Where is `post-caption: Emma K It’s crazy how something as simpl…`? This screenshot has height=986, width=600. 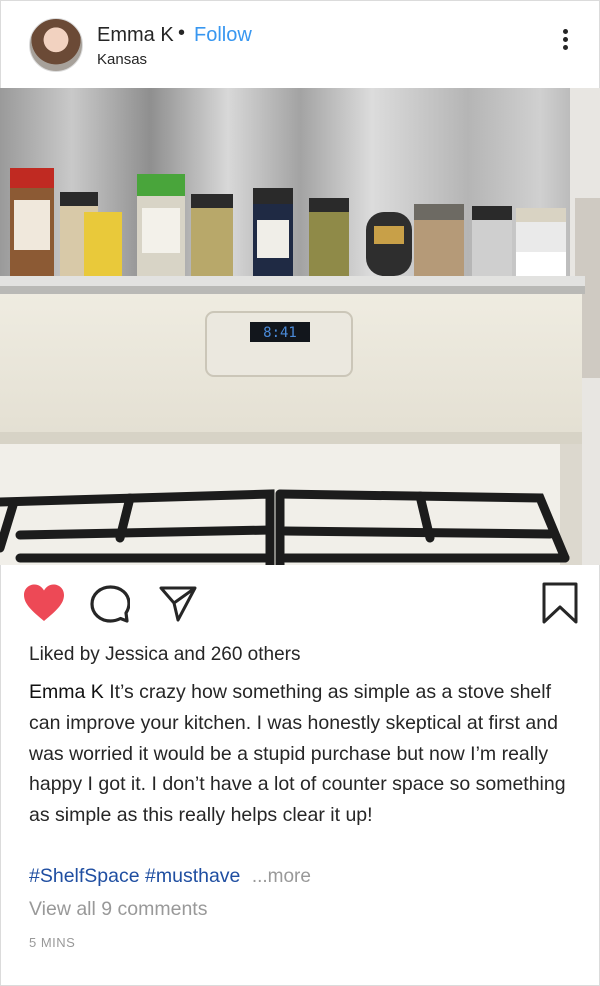
post-caption: Emma K It’s crazy how something as simpl… is located at coordinates (301, 754).